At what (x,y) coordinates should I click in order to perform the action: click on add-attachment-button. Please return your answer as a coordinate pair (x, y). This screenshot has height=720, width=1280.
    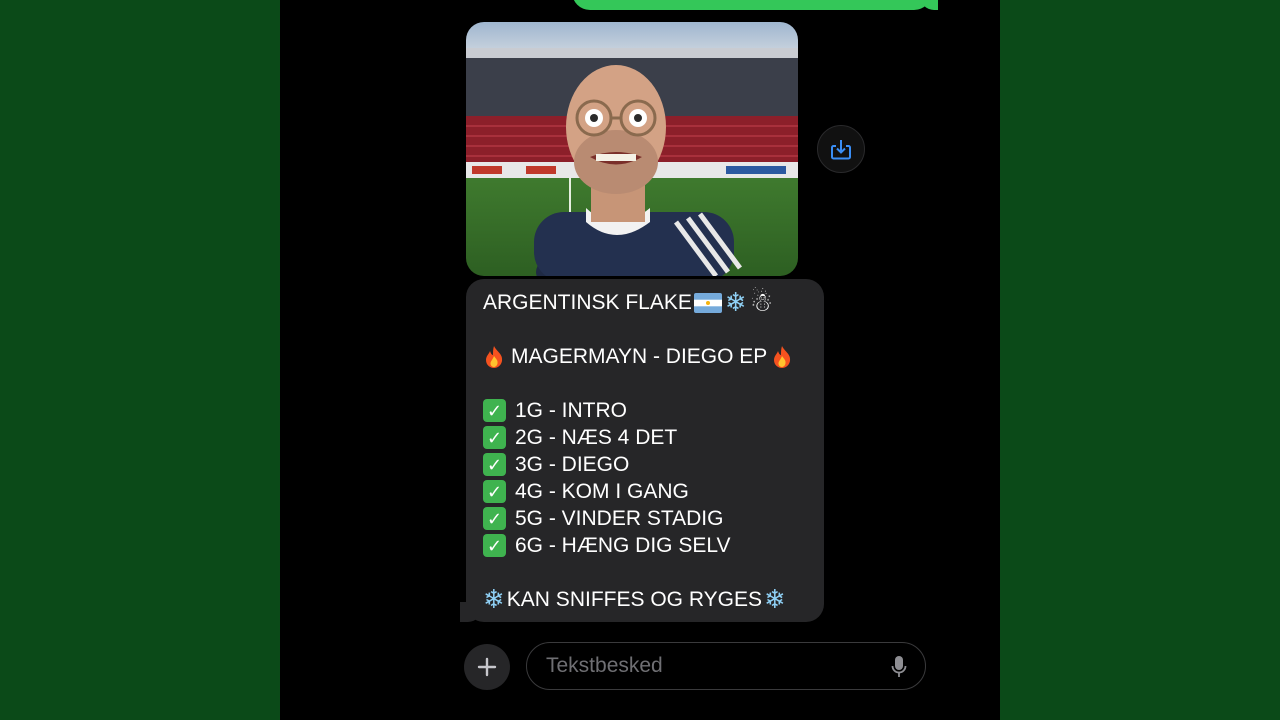
    Looking at the image, I should click on (487, 667).